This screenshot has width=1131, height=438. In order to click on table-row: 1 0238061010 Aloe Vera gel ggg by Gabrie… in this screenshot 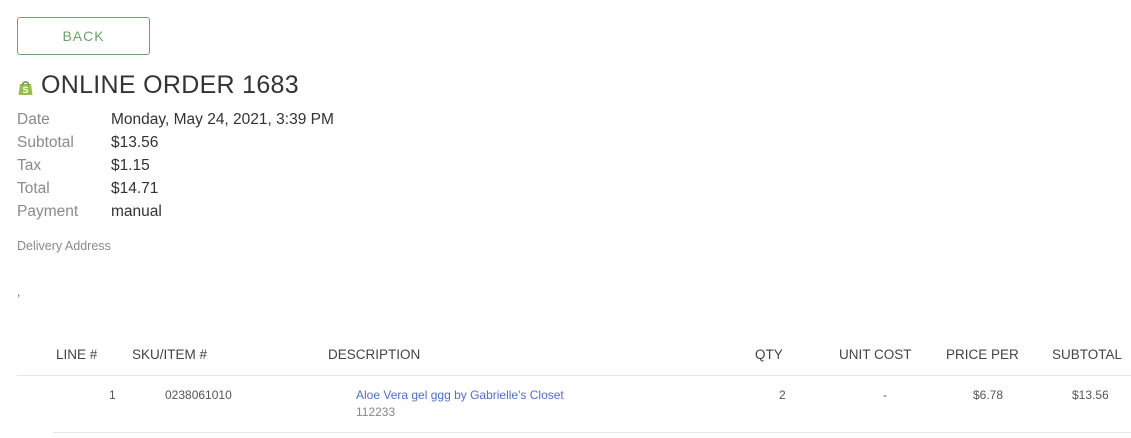, I will do `click(565, 404)`.